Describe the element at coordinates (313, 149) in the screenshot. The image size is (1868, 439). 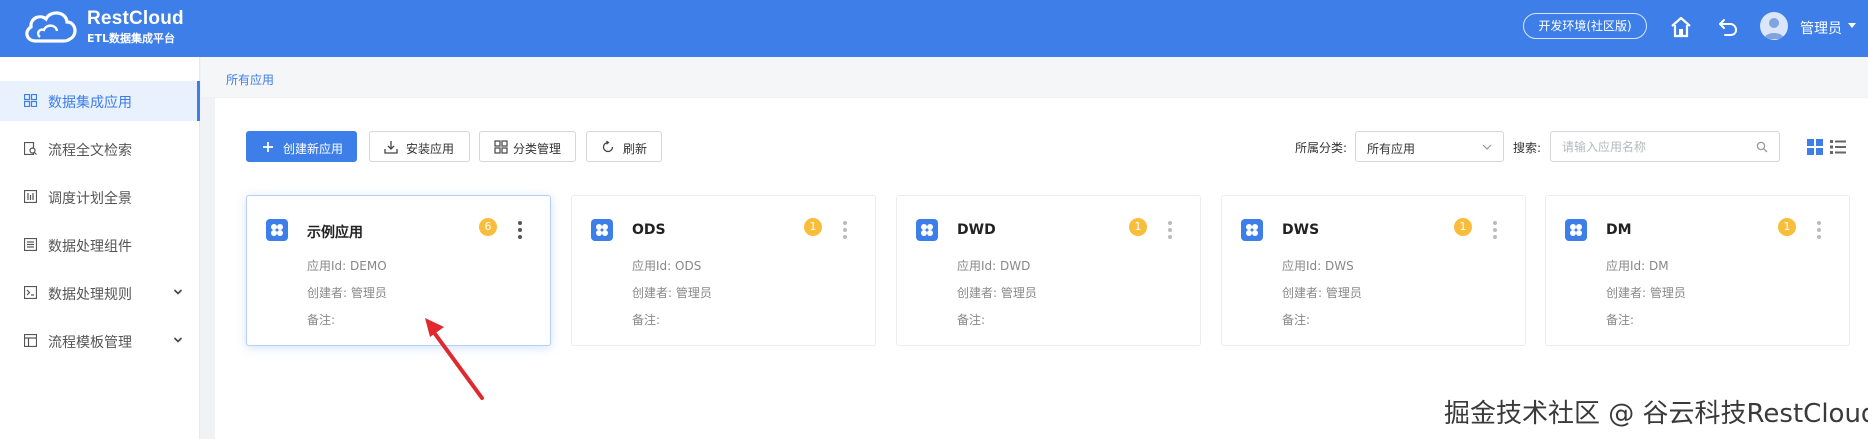
I see `create-app-label: 创建新应用` at that location.